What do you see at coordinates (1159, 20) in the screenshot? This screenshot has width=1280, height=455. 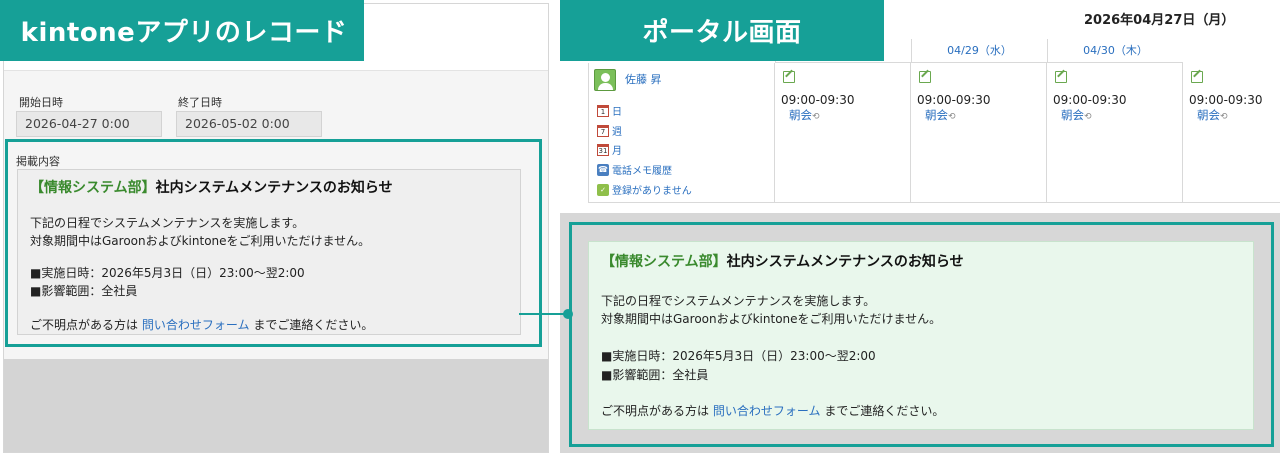 I see `schedule-date-header: 2026年04月27日（月）` at bounding box center [1159, 20].